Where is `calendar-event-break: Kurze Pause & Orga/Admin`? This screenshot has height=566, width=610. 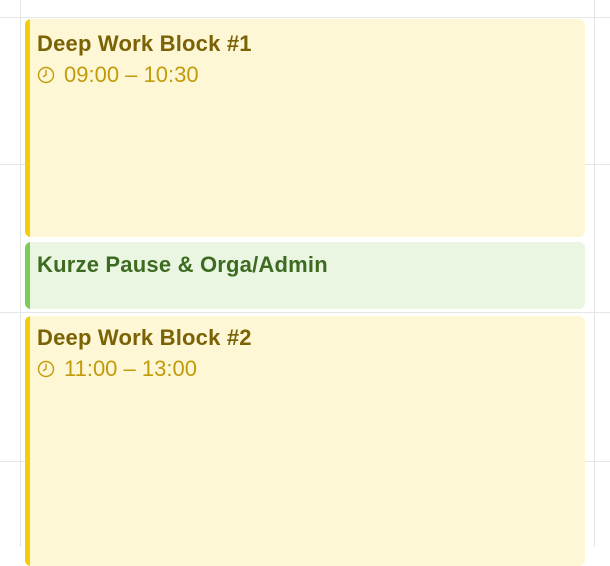
calendar-event-break: Kurze Pause & Orga/Admin is located at coordinates (305, 275).